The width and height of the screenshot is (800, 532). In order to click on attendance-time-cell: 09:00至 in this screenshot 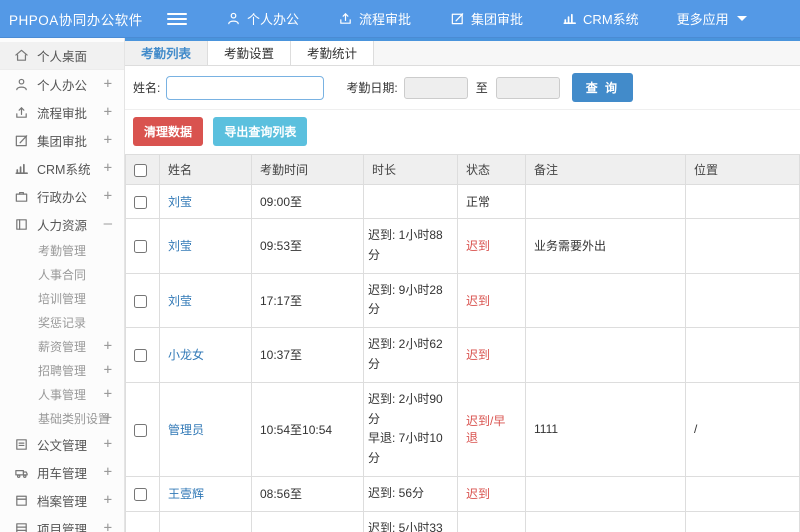, I will do `click(307, 201)`.